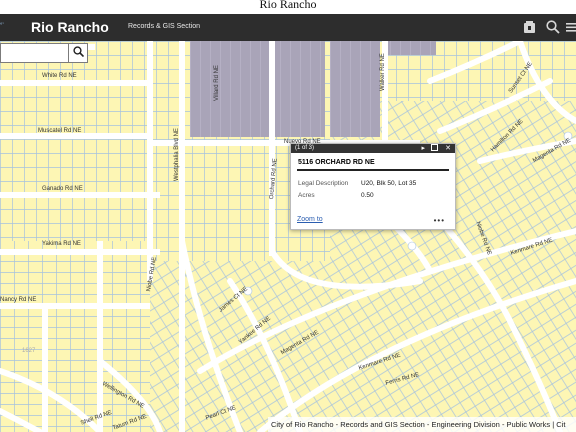 The height and width of the screenshot is (432, 576). I want to click on next-feature-icon: ▸, so click(423, 148).